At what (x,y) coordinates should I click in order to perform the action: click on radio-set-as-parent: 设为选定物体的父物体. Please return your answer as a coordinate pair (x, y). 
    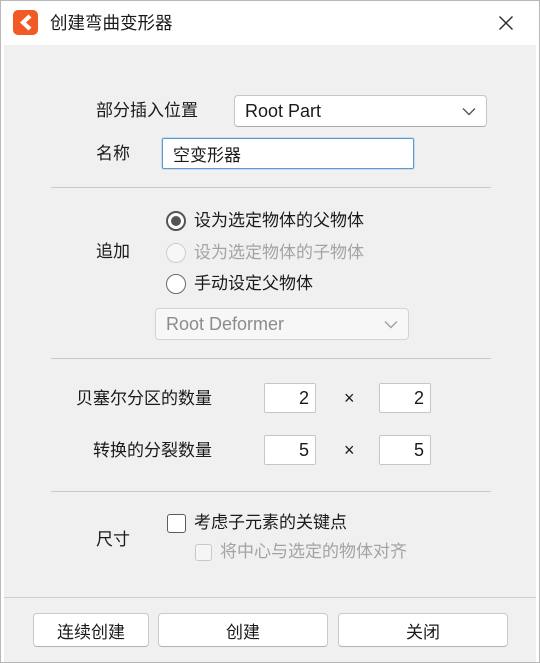
    Looking at the image, I should click on (265, 221).